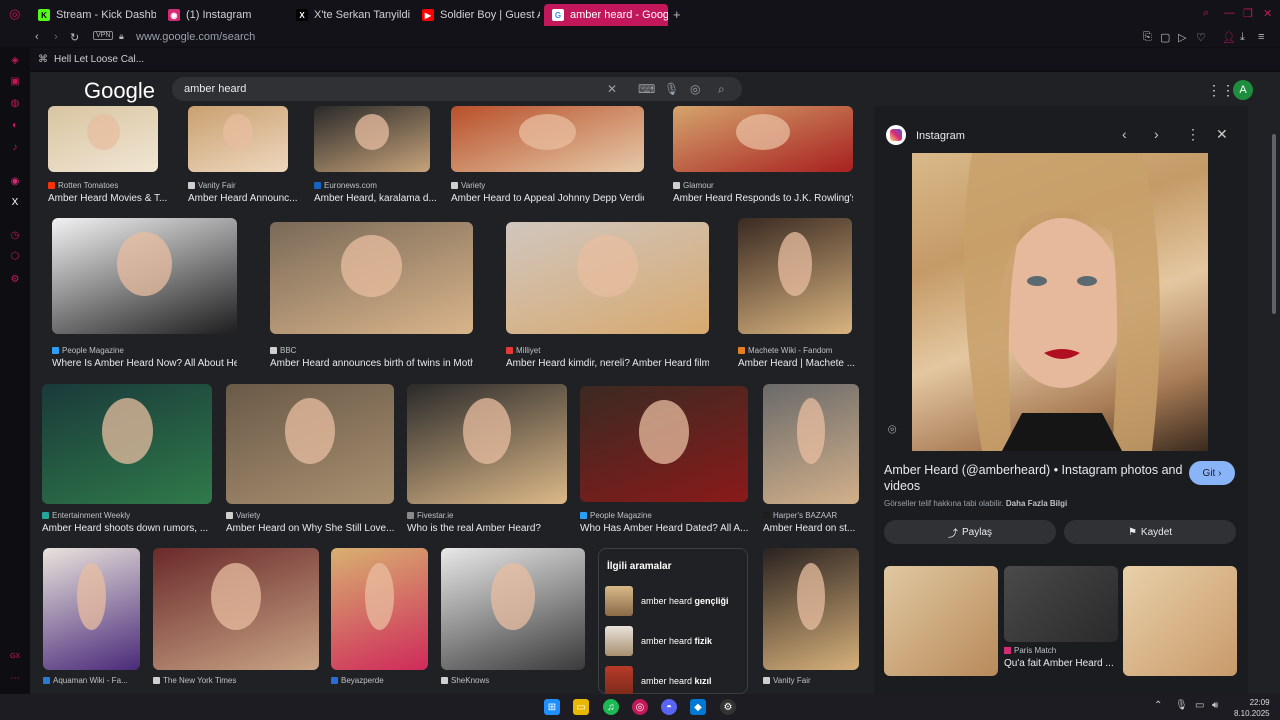 This screenshot has width=1280, height=720. What do you see at coordinates (1212, 473) in the screenshot?
I see `visit-button: Git ›` at bounding box center [1212, 473].